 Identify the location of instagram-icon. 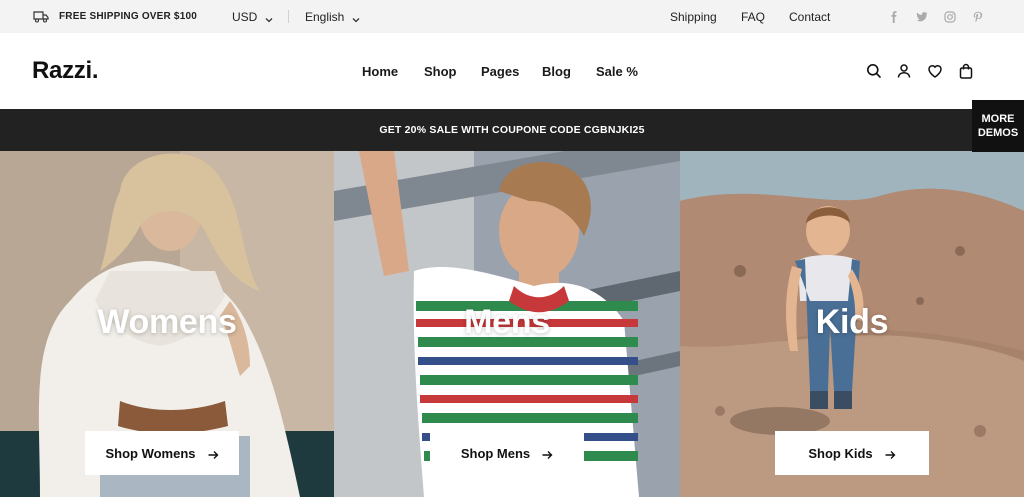
(950, 16).